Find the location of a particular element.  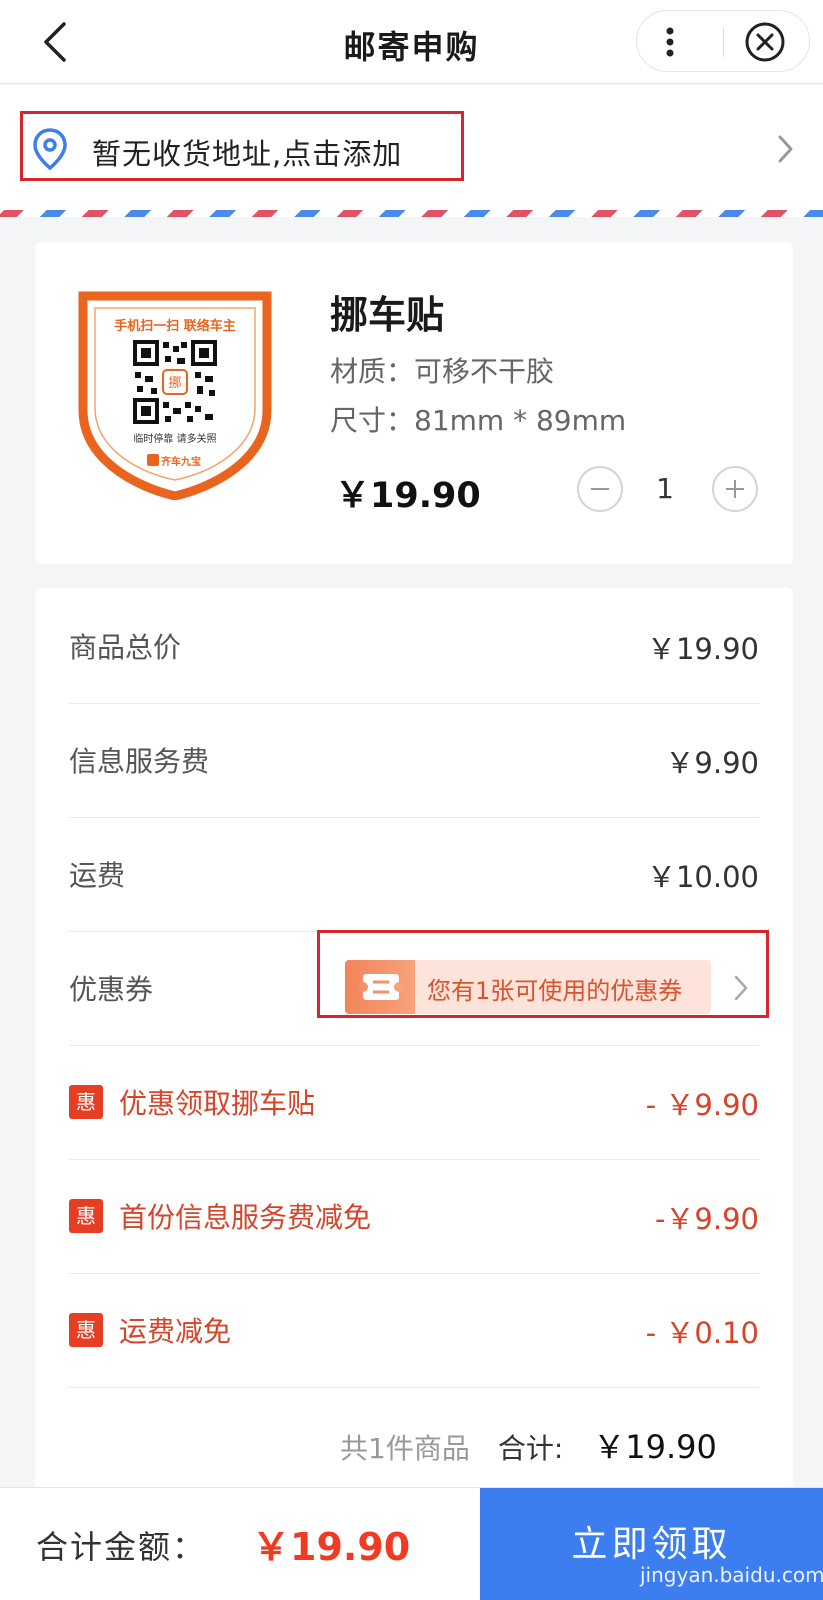

sticker-top-text: 手机扫一扫 联络车主 is located at coordinates (175, 326).